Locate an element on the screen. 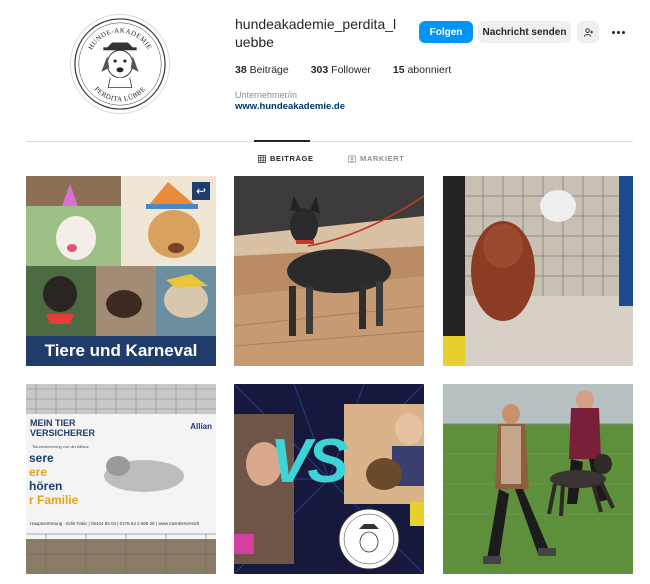 Image resolution: width=650 pixels, height=584 pixels. tab-tagged-label: MARKIERT is located at coordinates (382, 158).